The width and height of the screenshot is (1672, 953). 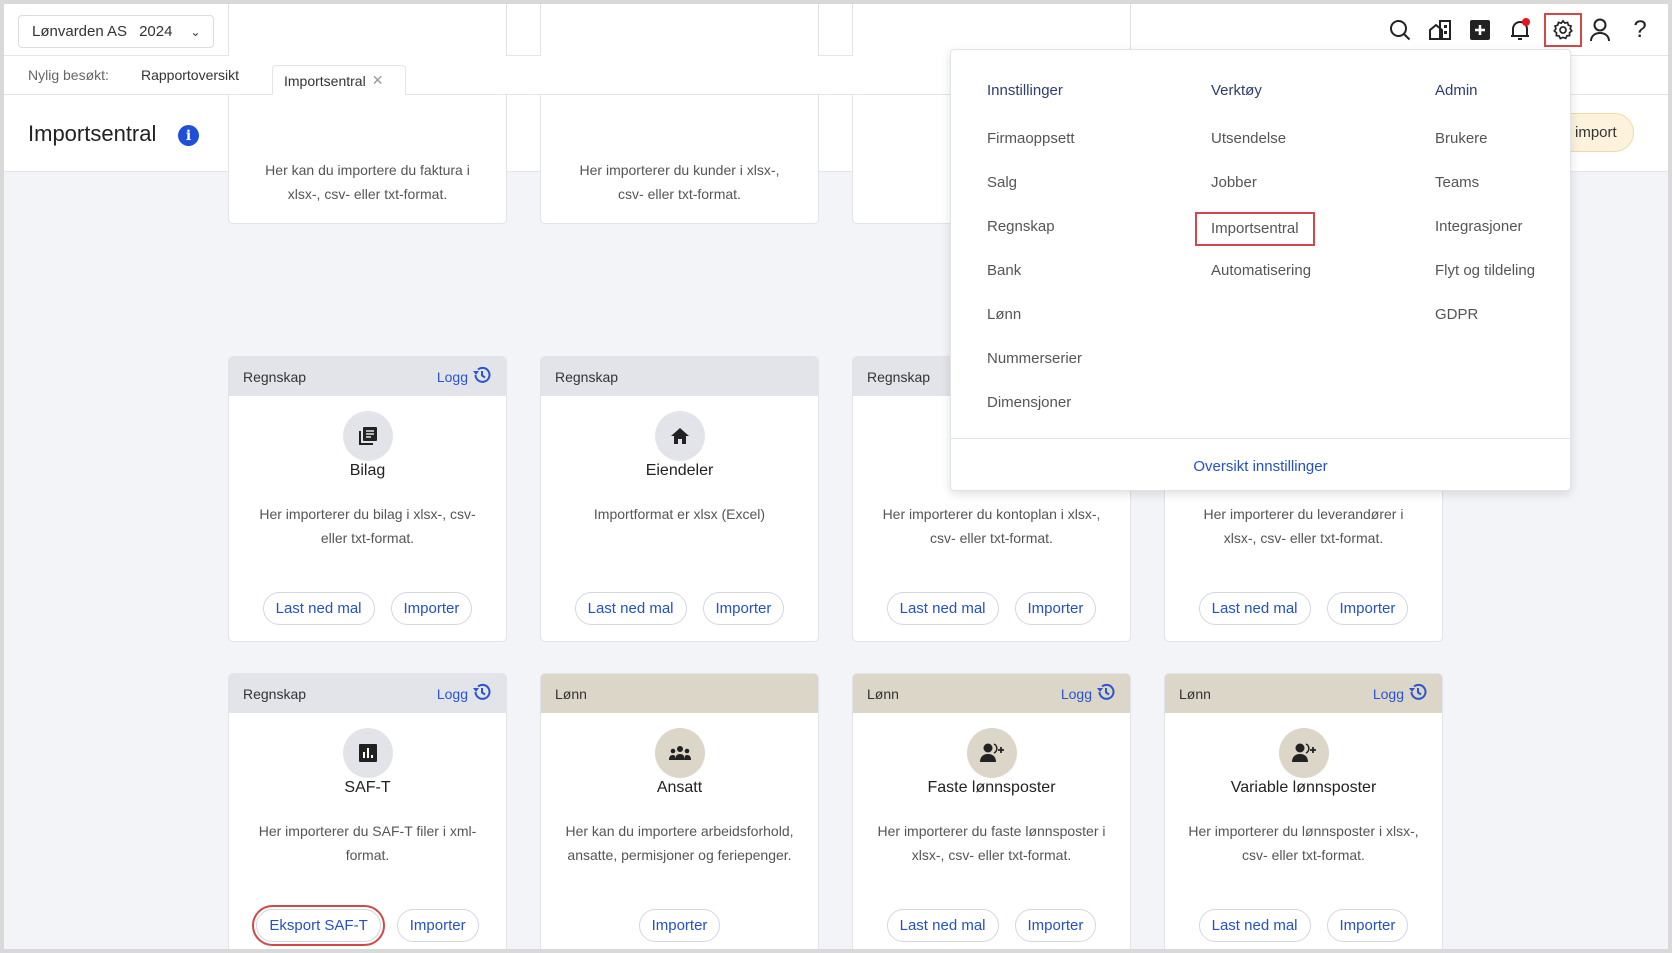 What do you see at coordinates (80, 31) in the screenshot?
I see `company-name: Lønvarden AS` at bounding box center [80, 31].